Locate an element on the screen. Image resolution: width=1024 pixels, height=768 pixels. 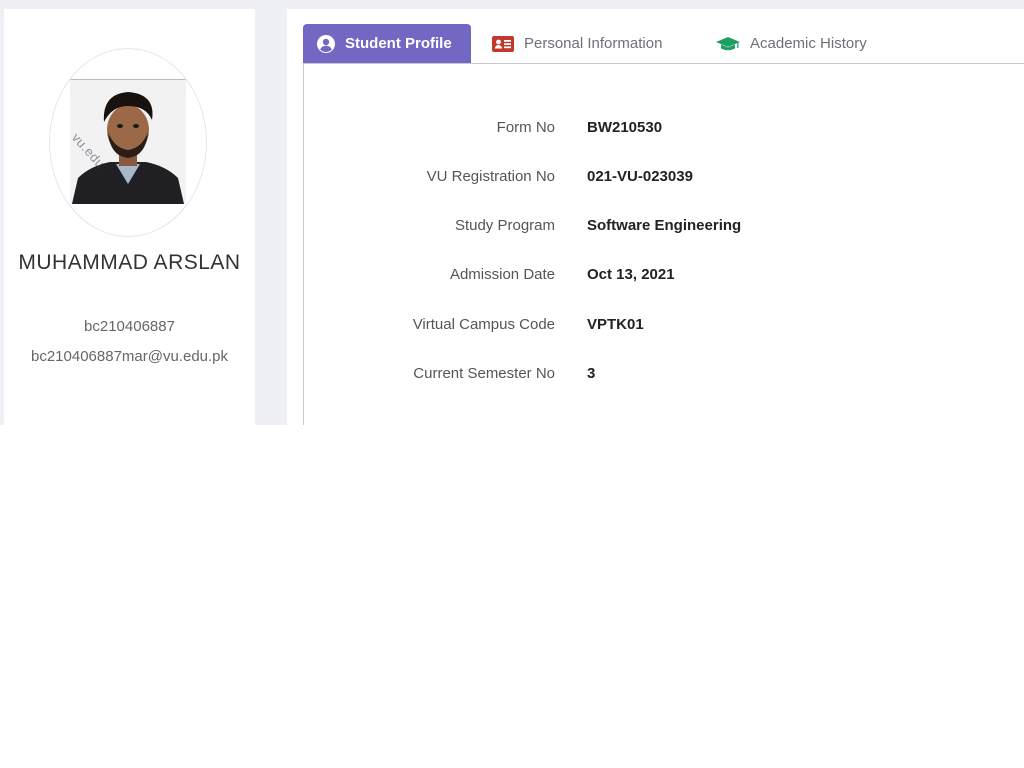
tab-student-profile: Student Profile is located at coordinates (387, 43).